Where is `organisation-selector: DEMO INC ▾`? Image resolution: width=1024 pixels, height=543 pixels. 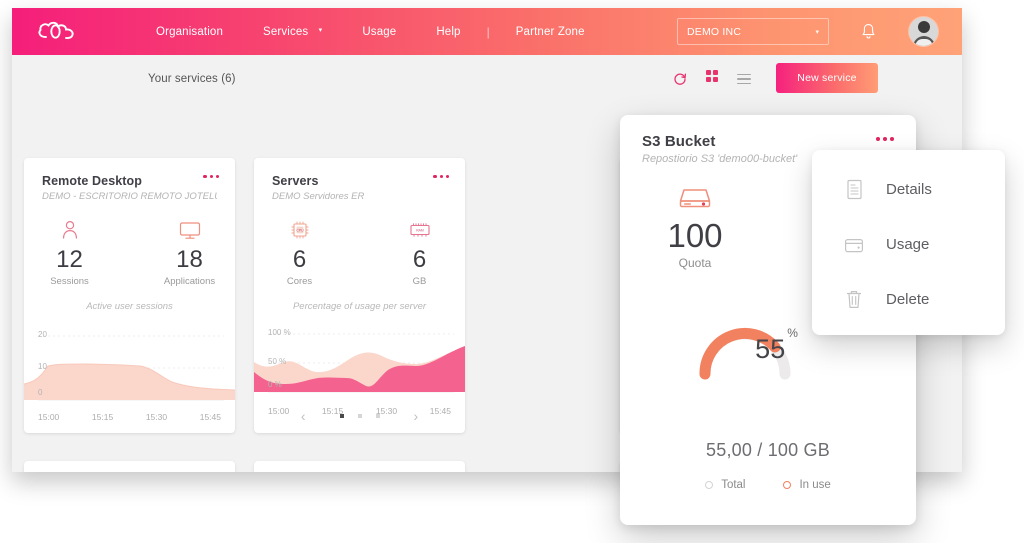 organisation-selector: DEMO INC ▾ is located at coordinates (753, 31).